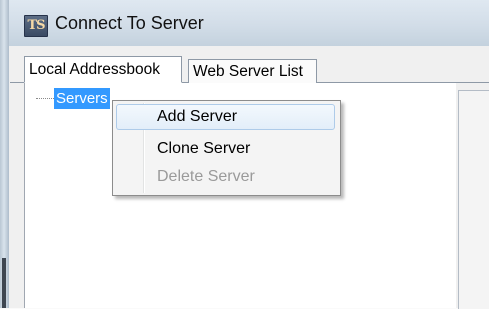 This screenshot has height=309, width=489. I want to click on menu-item-clone-server: Clone Server, so click(225, 149).